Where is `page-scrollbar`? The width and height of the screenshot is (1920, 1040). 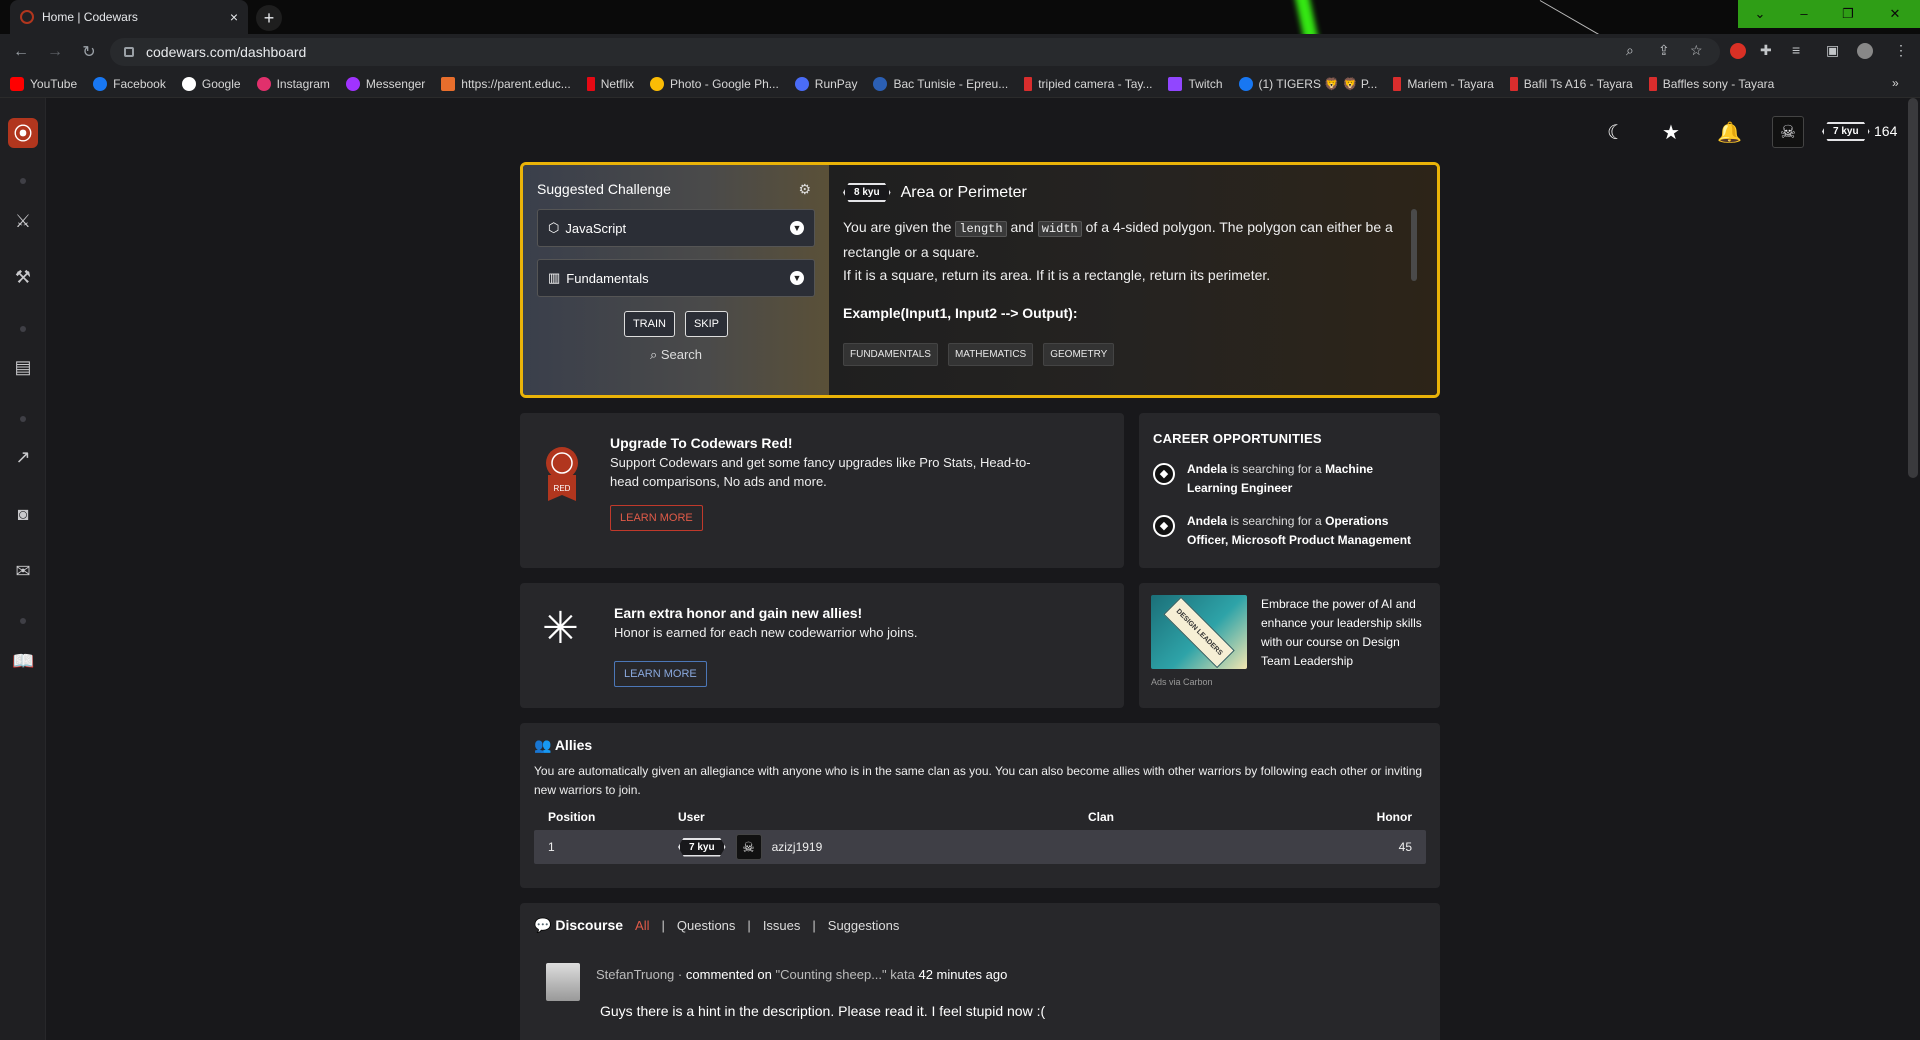
page-scrollbar is located at coordinates (1913, 288).